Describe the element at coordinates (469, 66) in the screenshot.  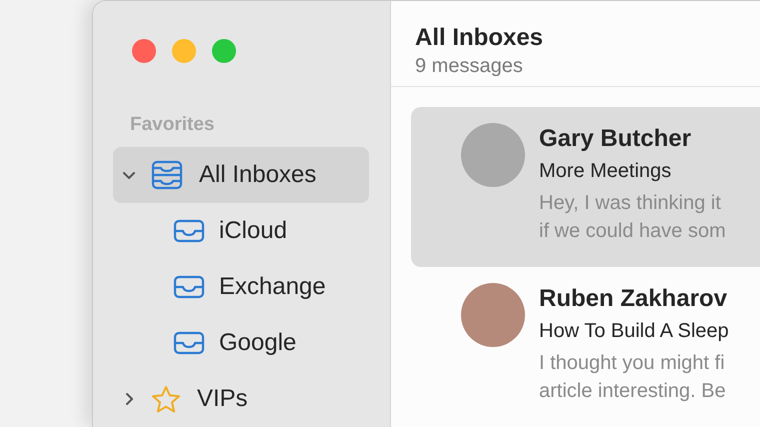
I see `message-count: 9 messages` at that location.